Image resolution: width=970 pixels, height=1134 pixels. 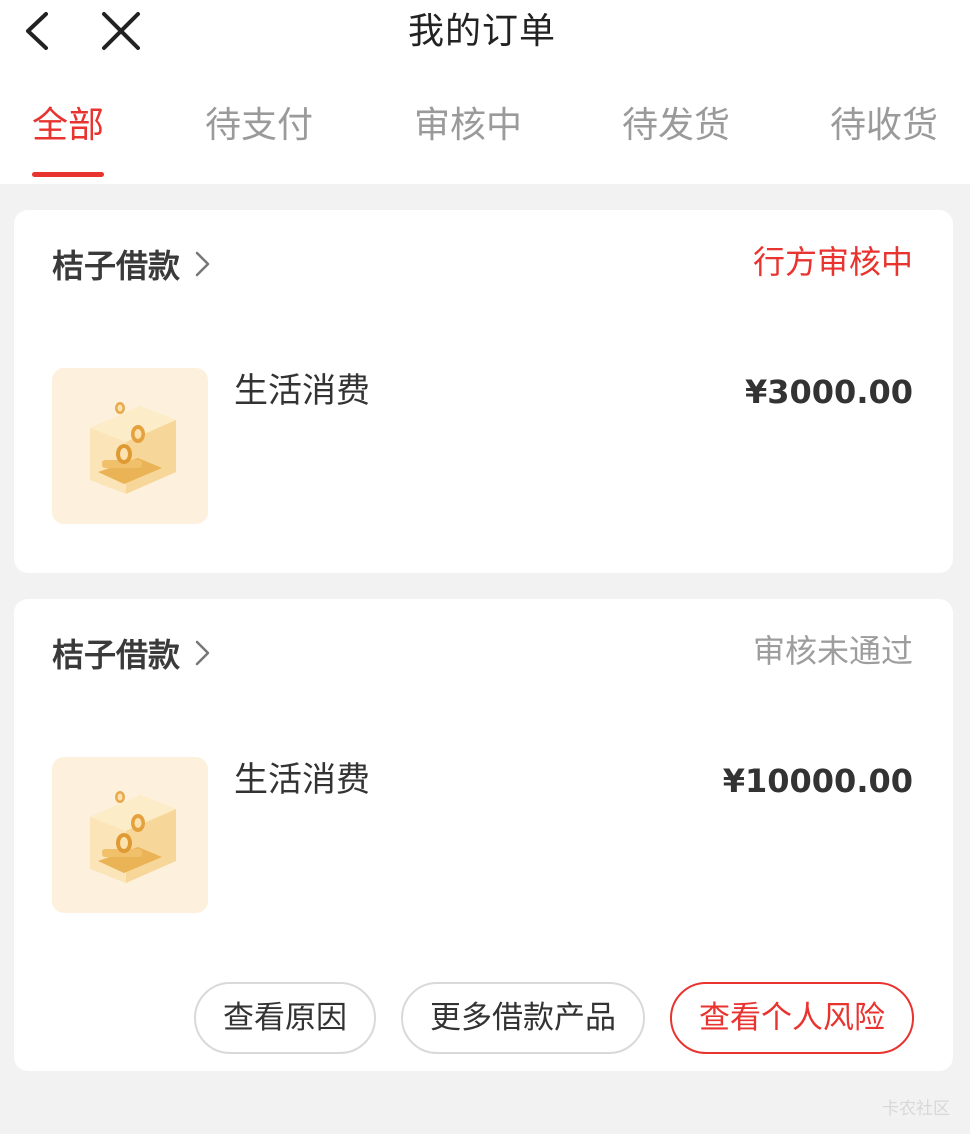 I want to click on order-price: ¥3000.00, so click(x=828, y=392).